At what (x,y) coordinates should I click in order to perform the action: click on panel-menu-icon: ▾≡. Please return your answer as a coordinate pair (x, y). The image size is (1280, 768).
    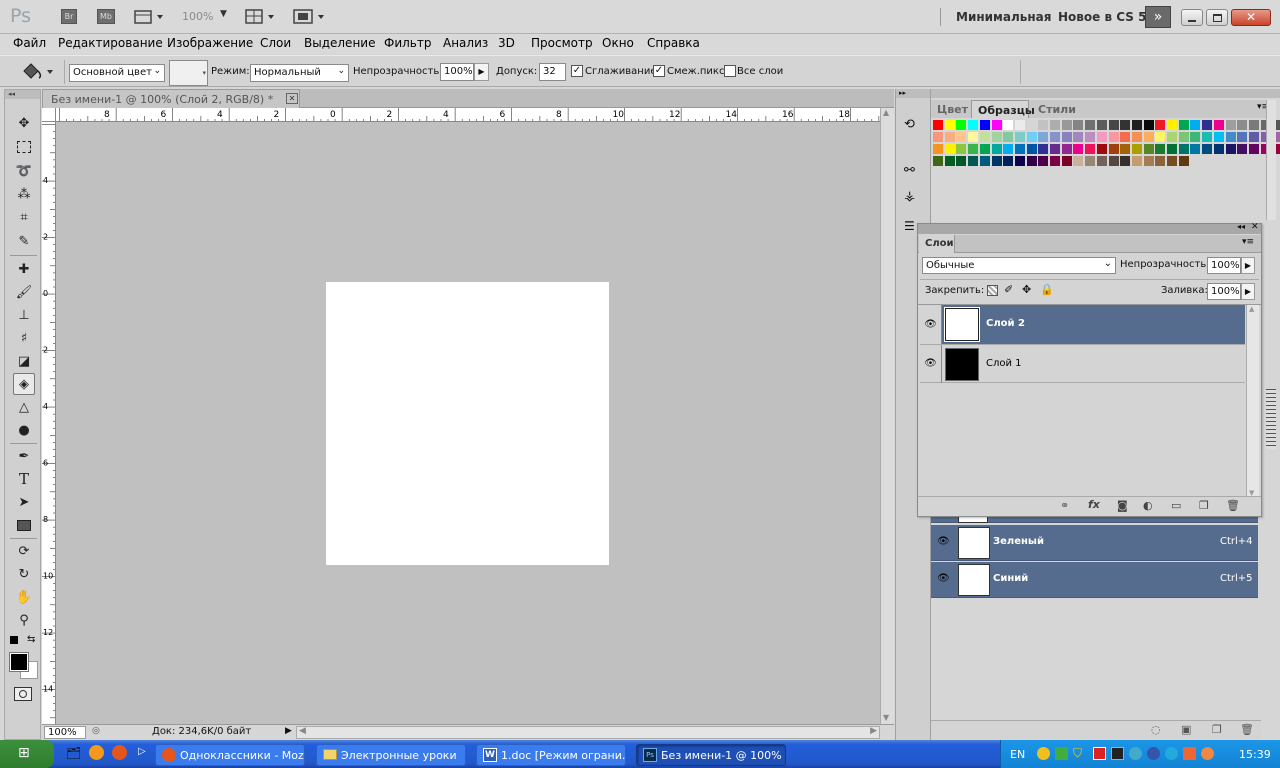
    Looking at the image, I should click on (1248, 242).